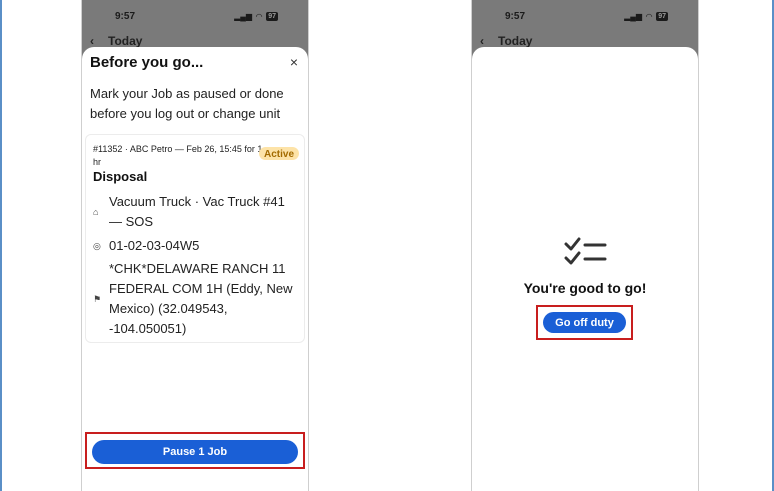 The image size is (774, 491). Describe the element at coordinates (97, 298) in the screenshot. I see `flag-icon: ⚑` at that location.